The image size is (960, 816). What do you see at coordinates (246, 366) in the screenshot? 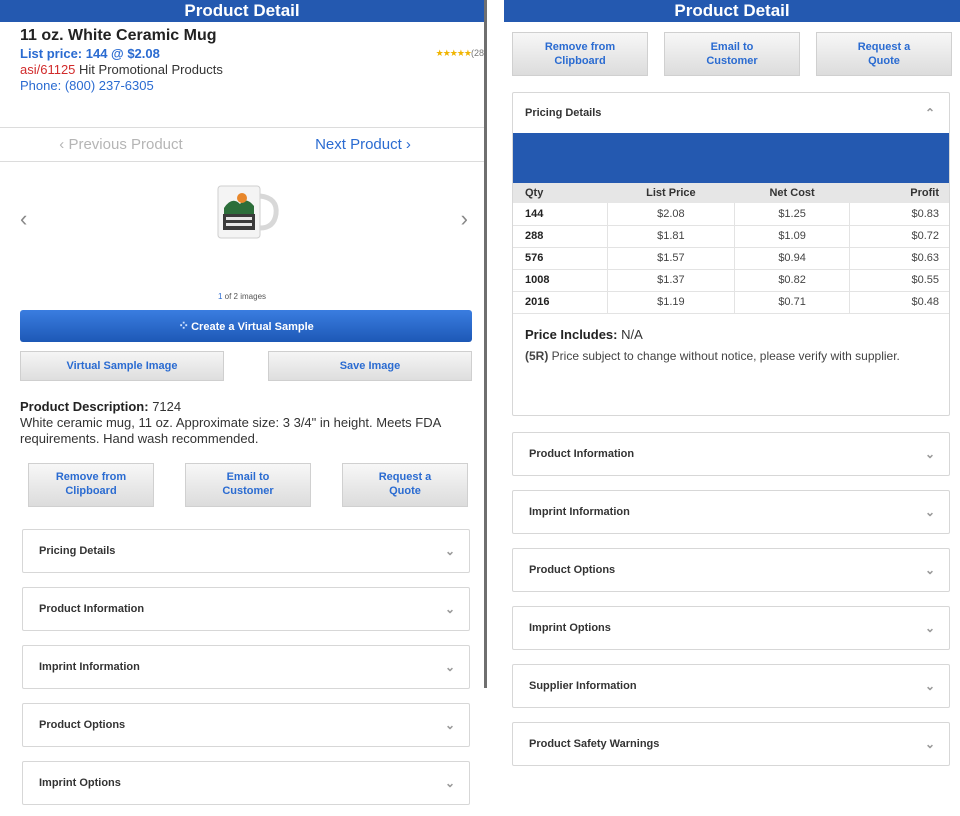
I see `image-actions: Virtual Sample Image Save Image` at bounding box center [246, 366].